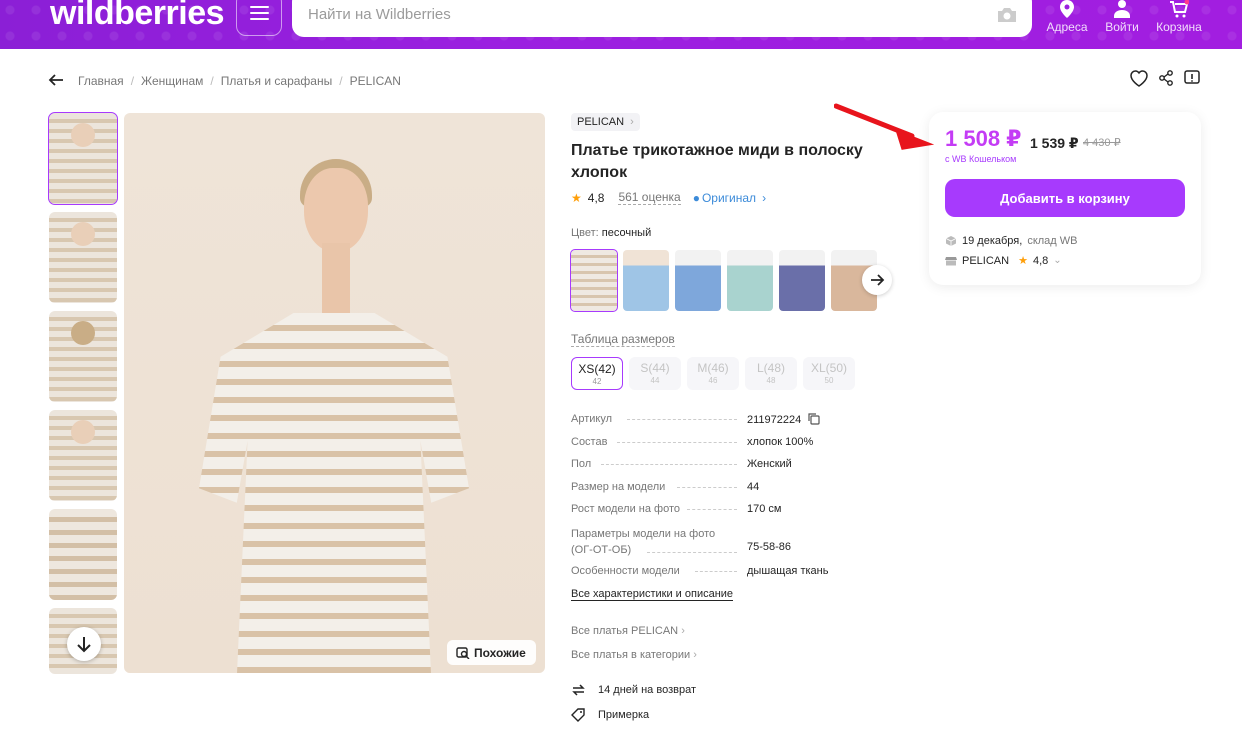 The width and height of the screenshot is (1242, 745). What do you see at coordinates (631, 655) in the screenshot?
I see `category-label: Все платья в категории` at bounding box center [631, 655].